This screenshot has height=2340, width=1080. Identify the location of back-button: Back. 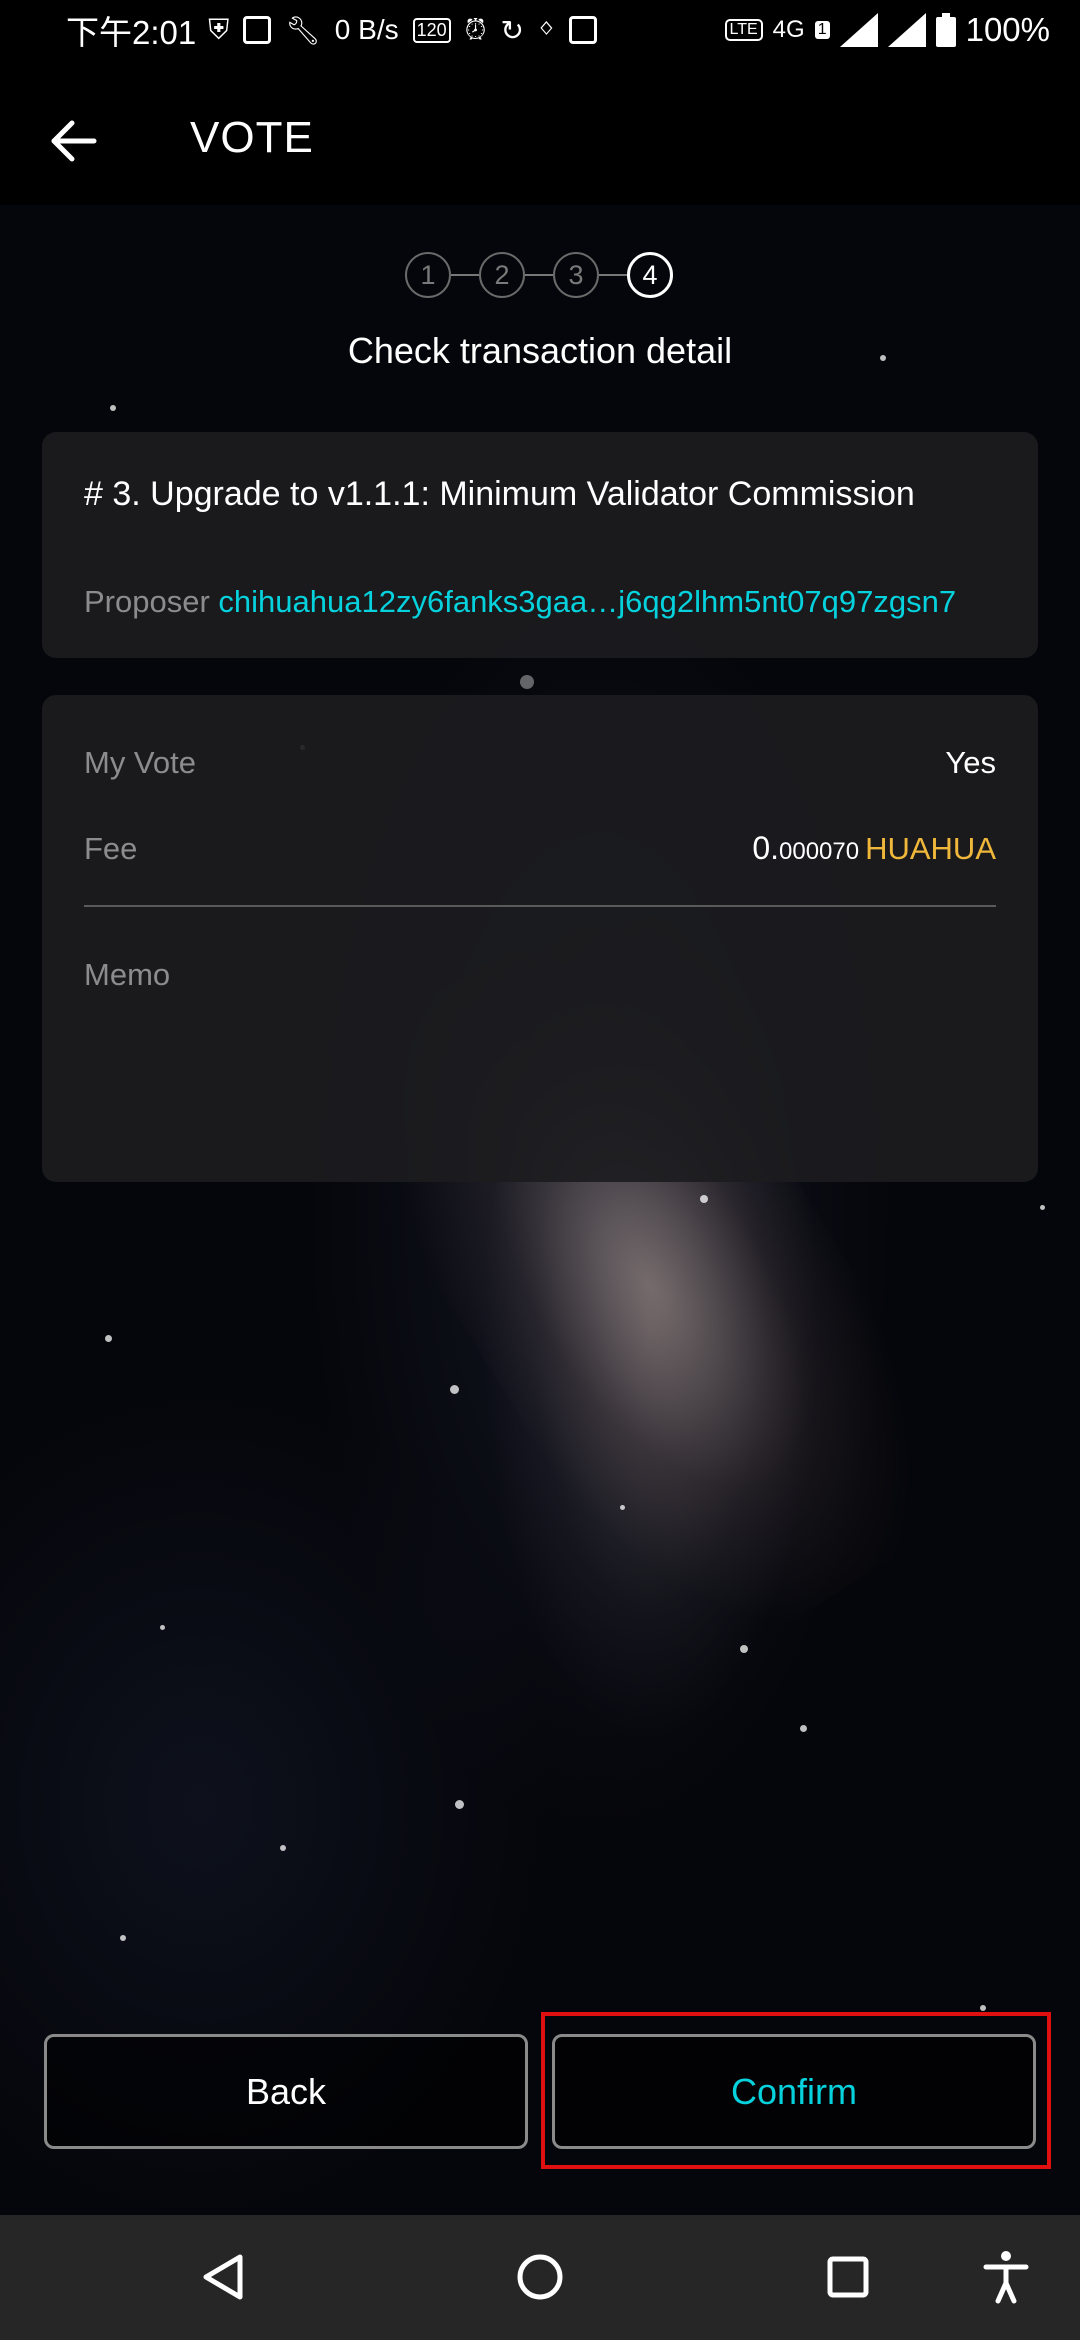
(286, 2091).